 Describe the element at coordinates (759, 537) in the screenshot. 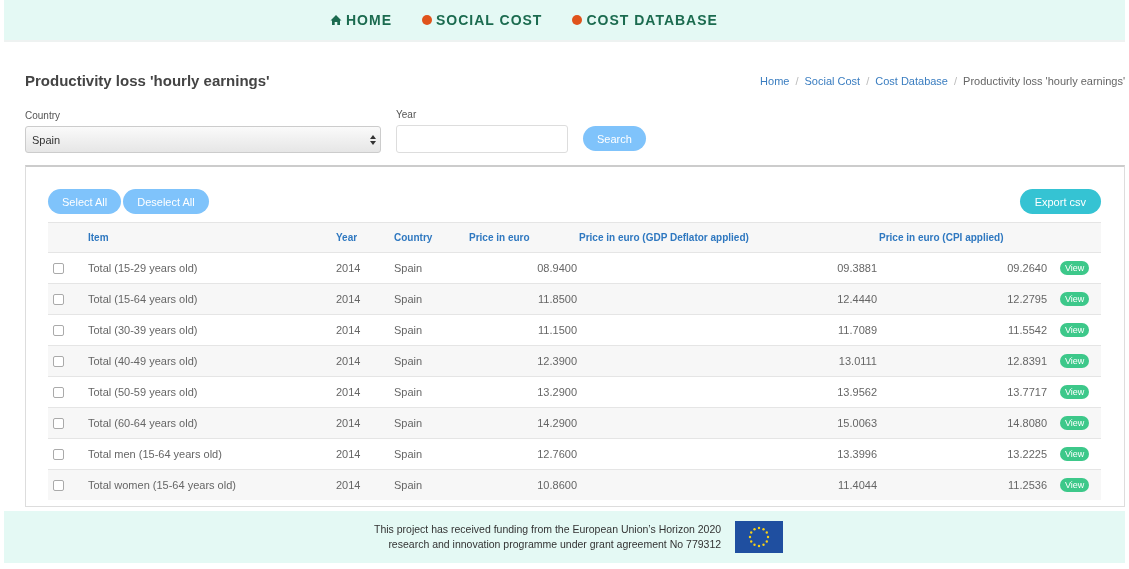

I see `flag-icon` at that location.